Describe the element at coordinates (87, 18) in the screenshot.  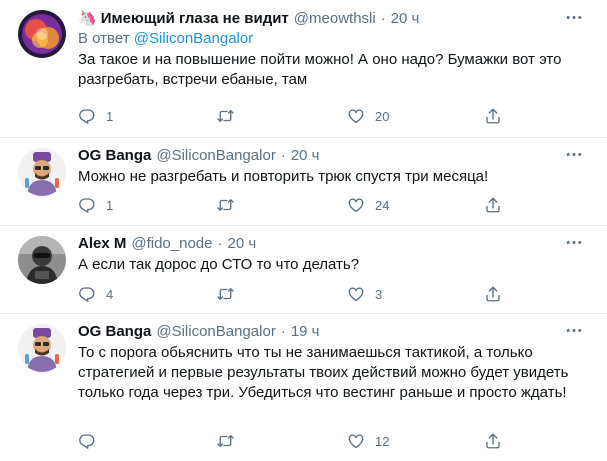
I see `unicorn-emoji: 🦄` at that location.